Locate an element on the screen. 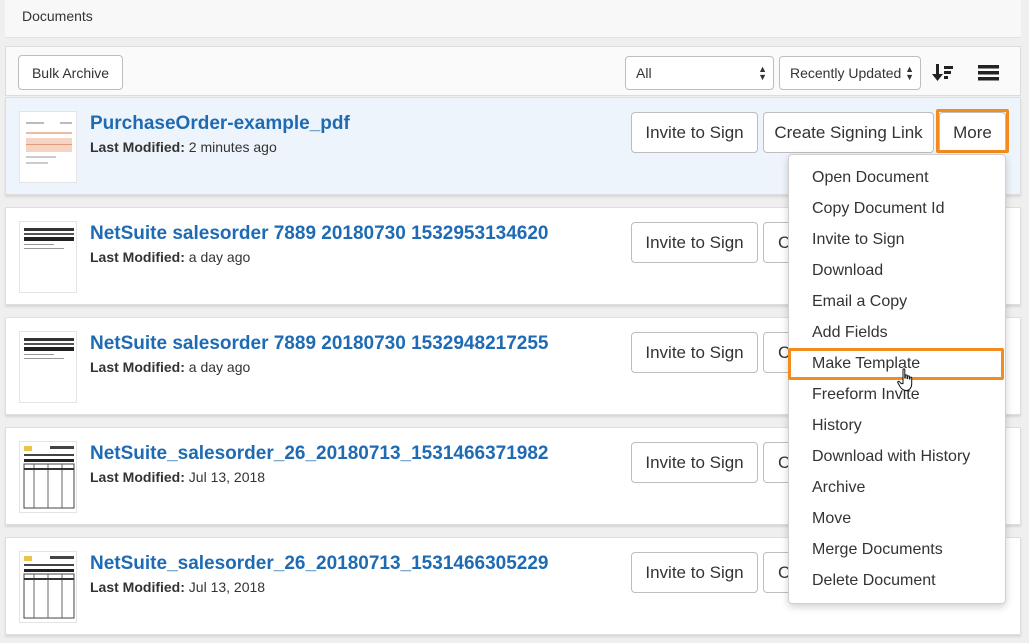  create-signing-link-button: Create Signing Link is located at coordinates (848, 132).